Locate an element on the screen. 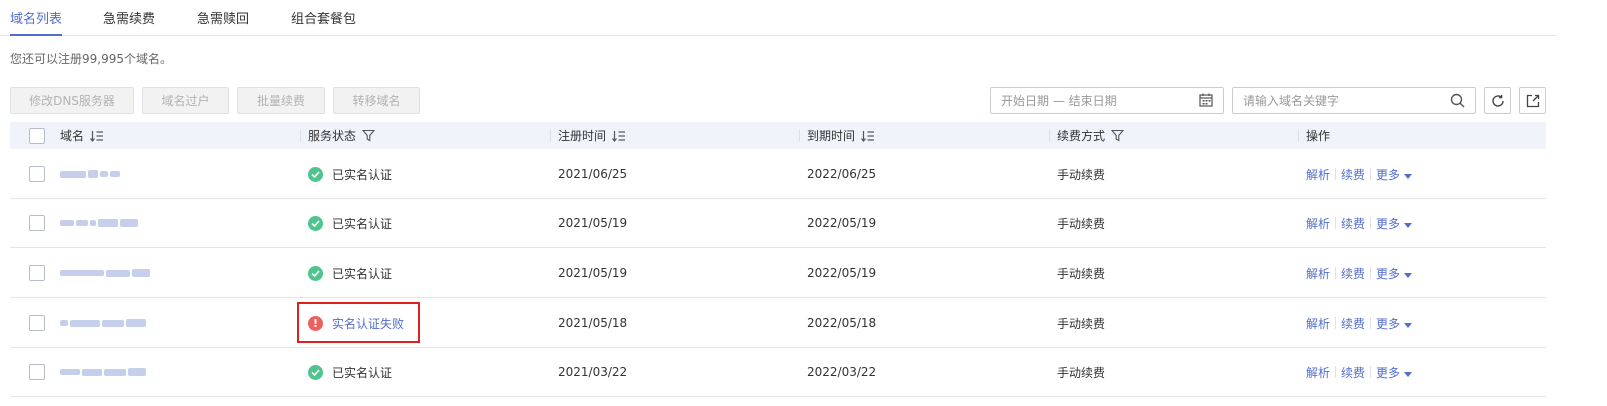 Image resolution: width=1607 pixels, height=406 pixels. col-renew-mode-label: 续费方式 is located at coordinates (1081, 136).